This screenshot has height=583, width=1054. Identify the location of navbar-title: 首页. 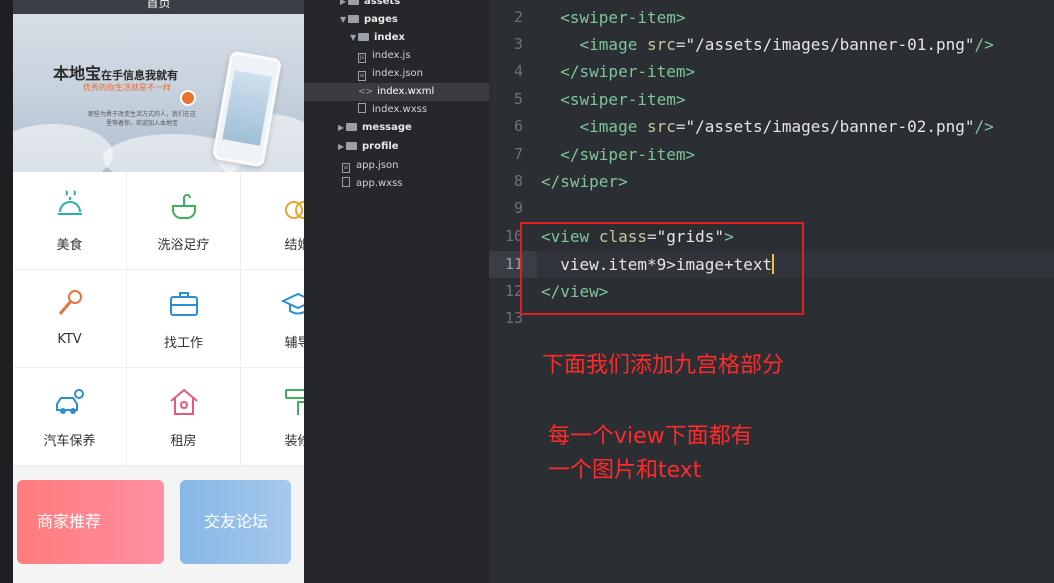
(158, 5).